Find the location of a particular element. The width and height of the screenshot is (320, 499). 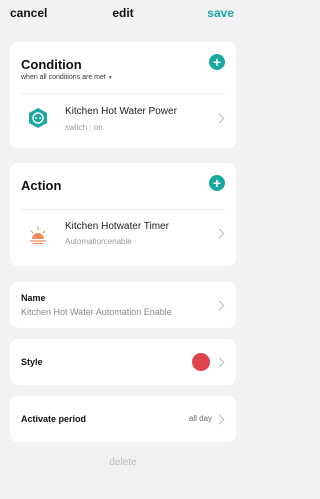

style-label: Style is located at coordinates (32, 362).